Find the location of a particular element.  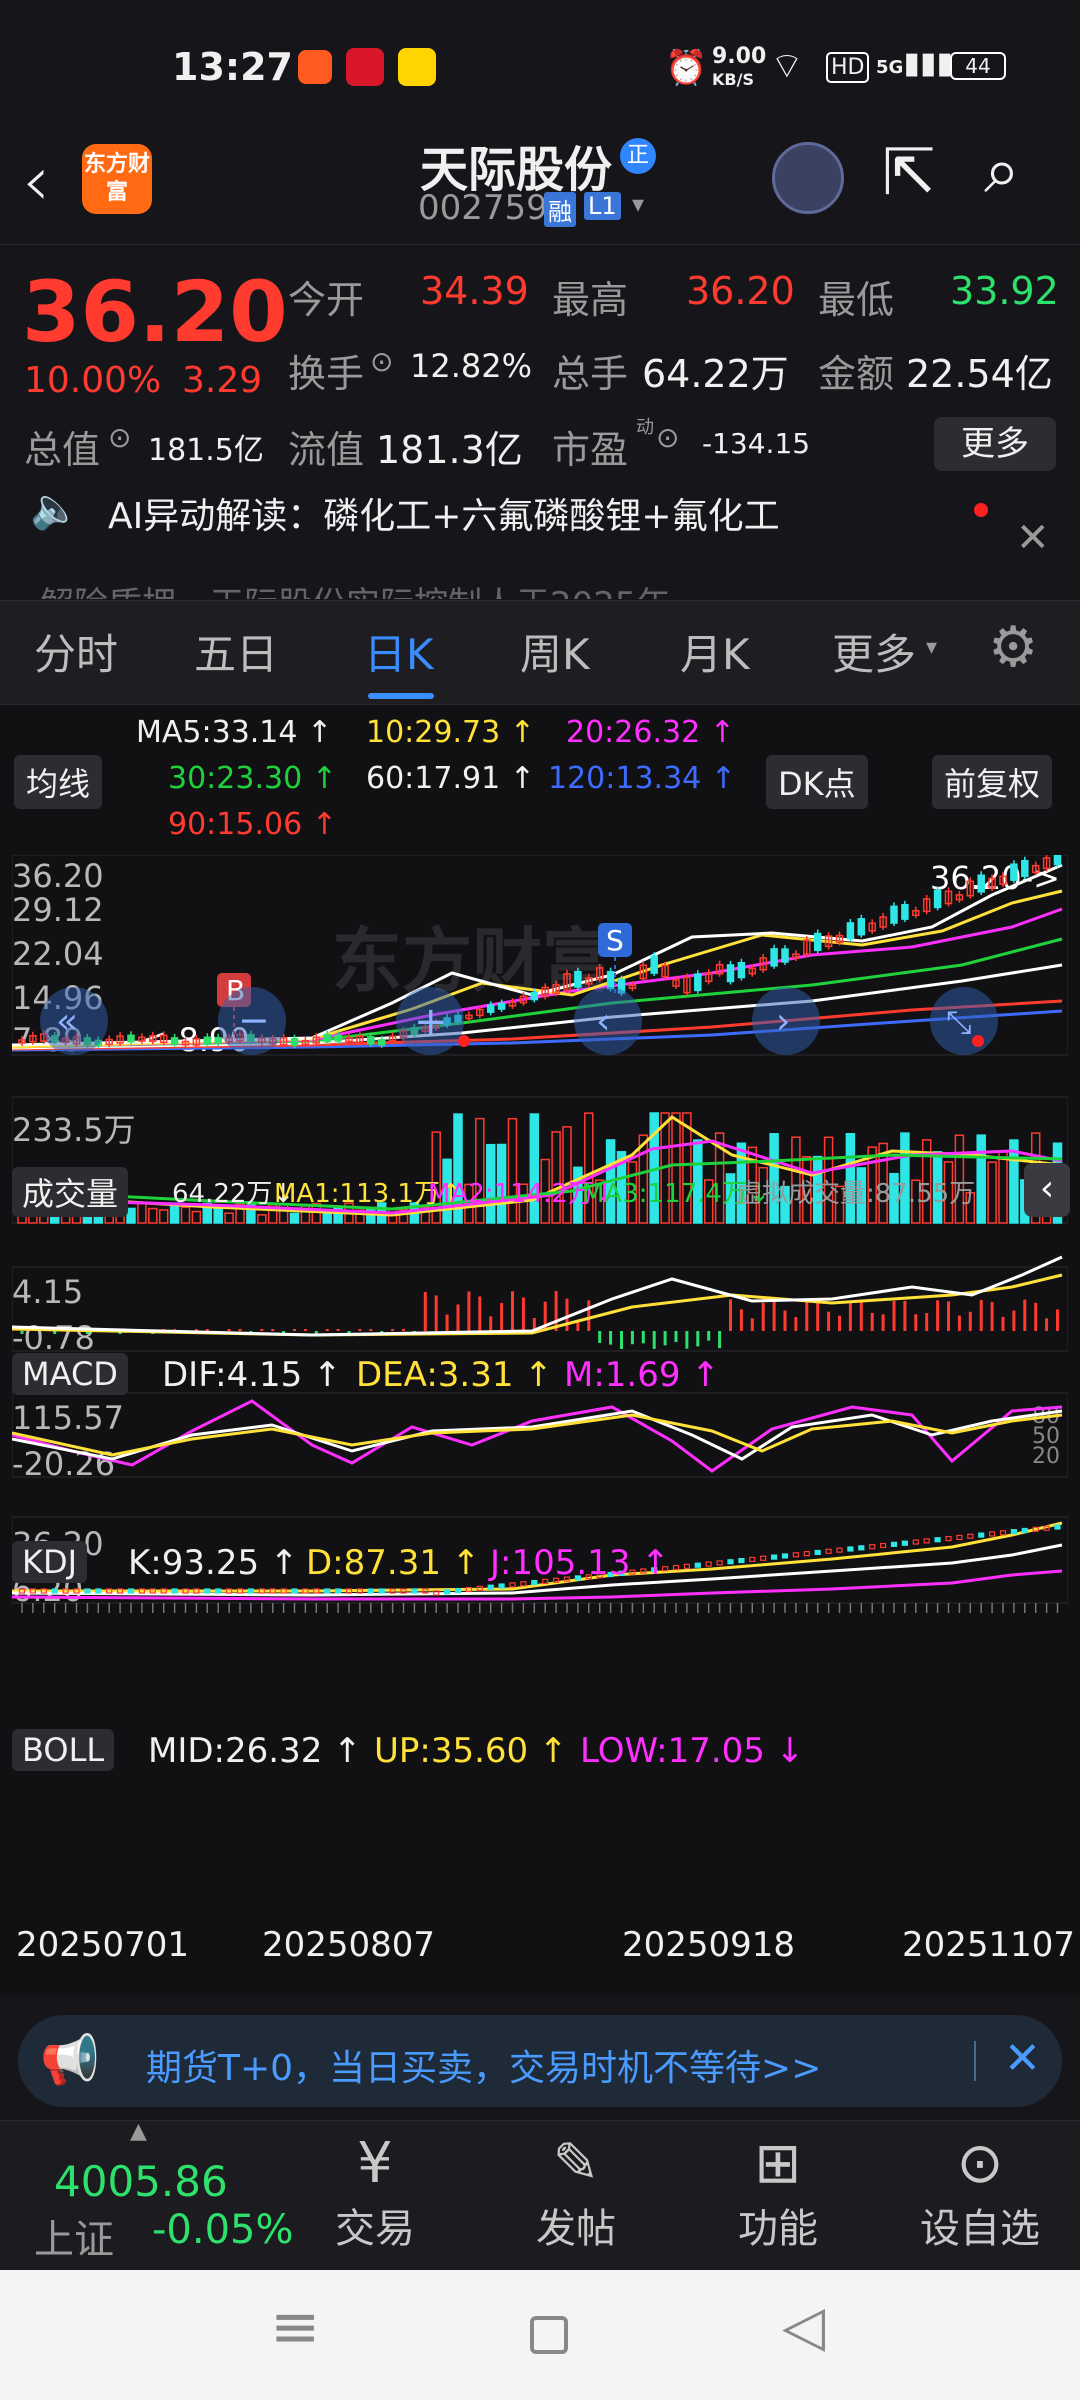

boll-low: LOW:17.05 ↓ is located at coordinates (692, 1751).